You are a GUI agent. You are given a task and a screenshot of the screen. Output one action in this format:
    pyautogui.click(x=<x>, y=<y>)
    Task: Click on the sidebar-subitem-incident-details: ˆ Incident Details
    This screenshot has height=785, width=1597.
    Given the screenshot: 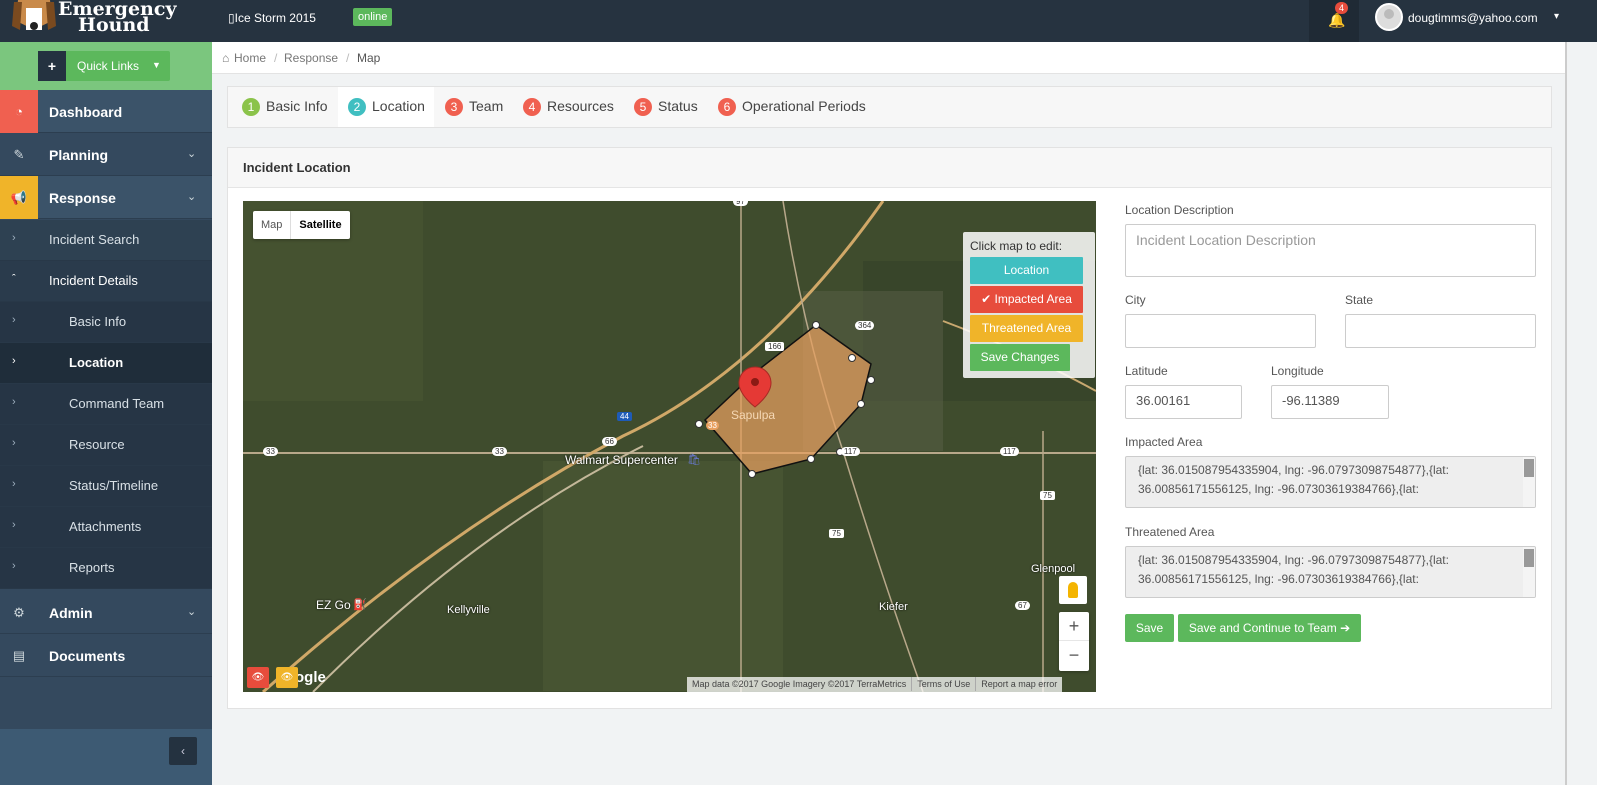 What is the action you would take?
    pyautogui.click(x=106, y=281)
    